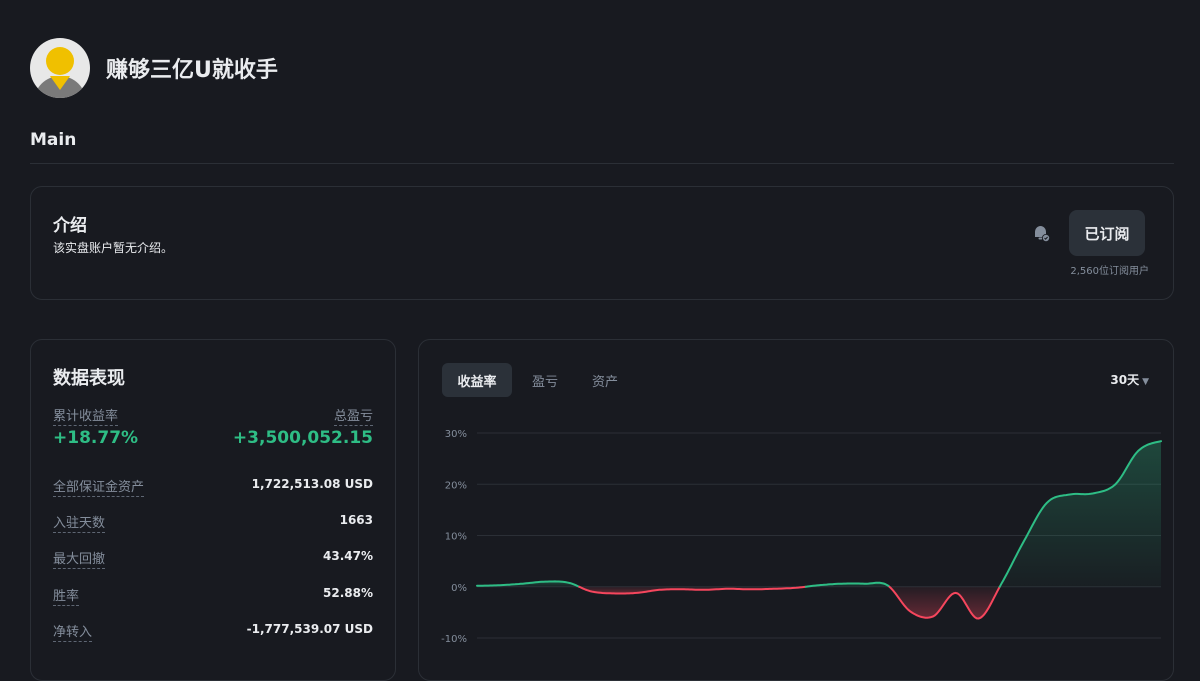 The width and height of the screenshot is (1200, 681). Describe the element at coordinates (60, 61) in the screenshot. I see `avatar-head` at that location.